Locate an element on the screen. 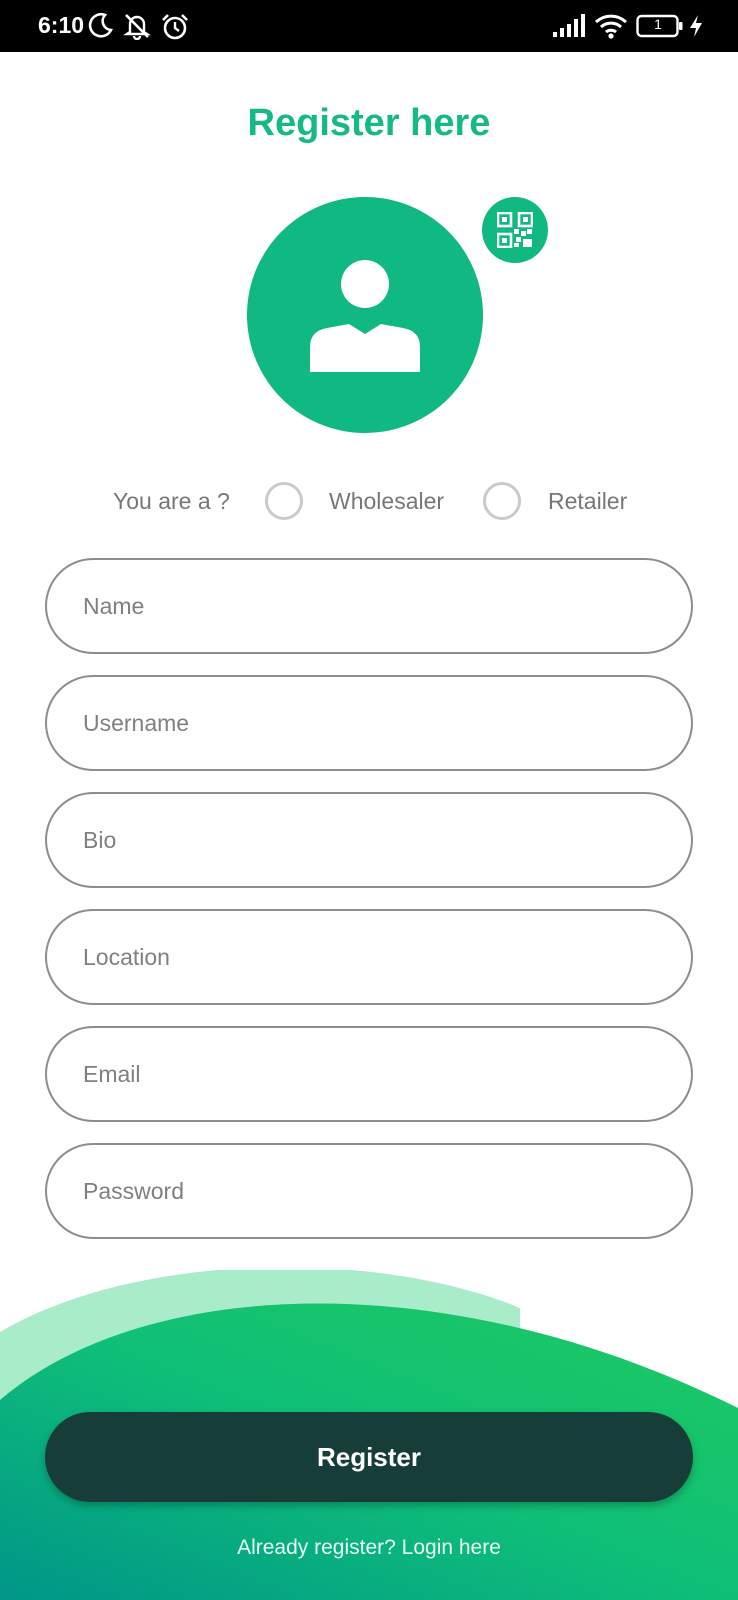 The image size is (738, 1600). page-title: Register here is located at coordinates (369, 123).